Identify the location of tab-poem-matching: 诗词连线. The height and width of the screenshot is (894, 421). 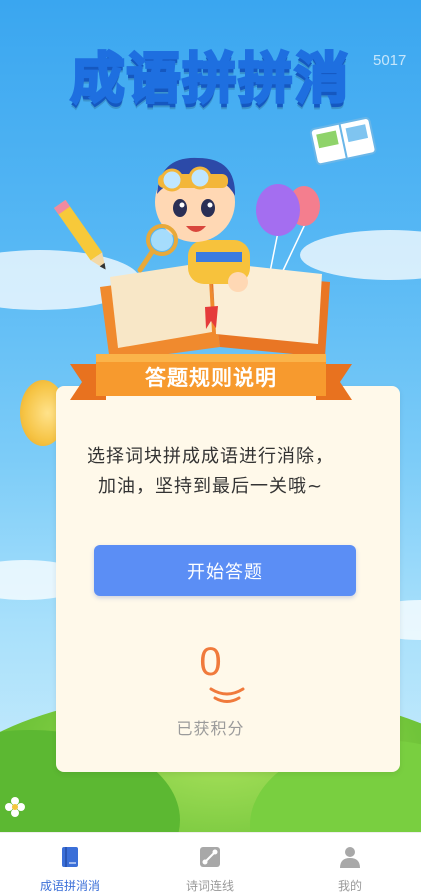
(210, 863).